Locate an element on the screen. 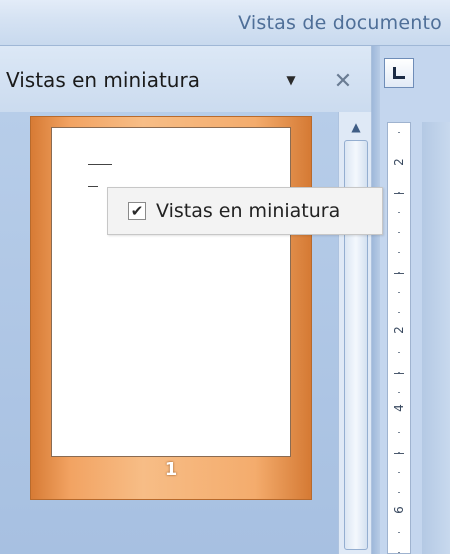 This screenshot has width=450, height=554. ruler-number: 4 is located at coordinates (399, 408).